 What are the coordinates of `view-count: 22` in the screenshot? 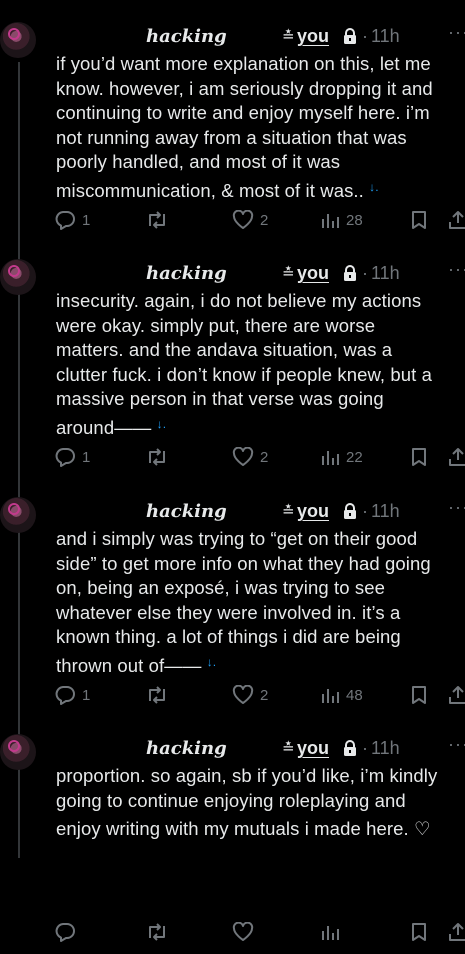 It's located at (354, 457).